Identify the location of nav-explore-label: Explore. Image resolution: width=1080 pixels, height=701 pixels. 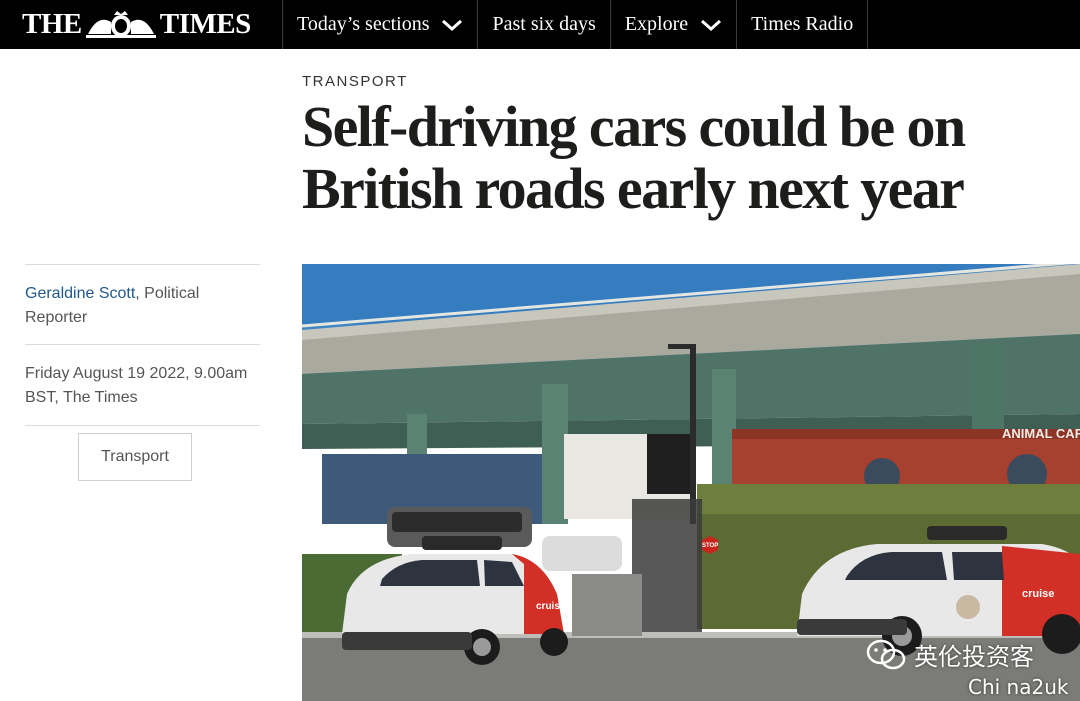
(656, 24).